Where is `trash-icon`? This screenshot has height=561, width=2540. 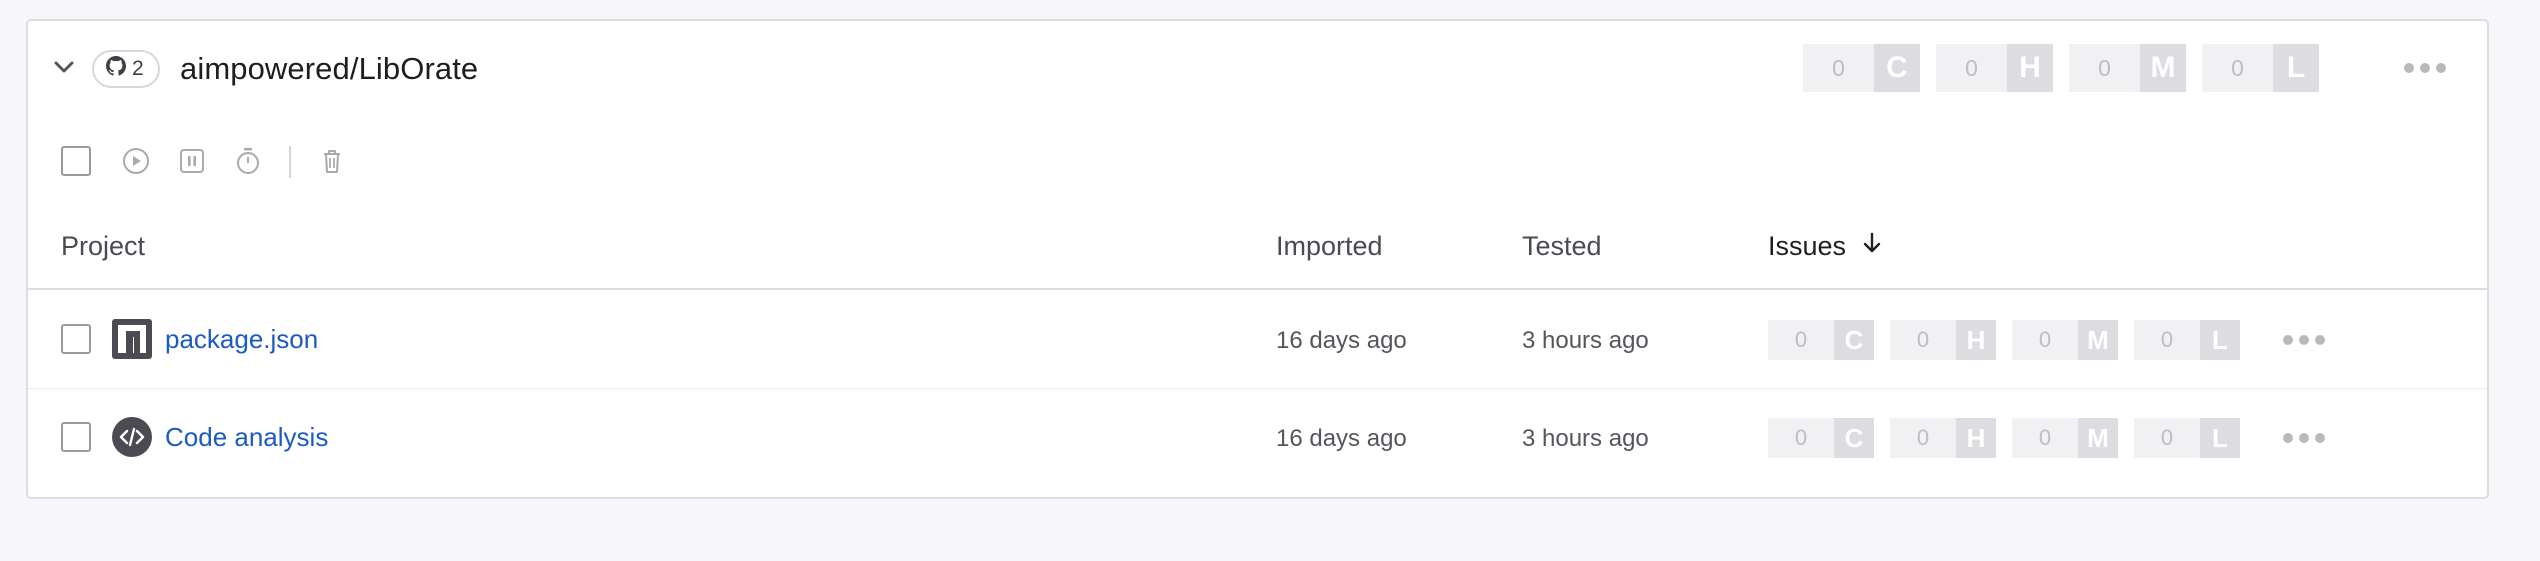
trash-icon is located at coordinates (332, 161).